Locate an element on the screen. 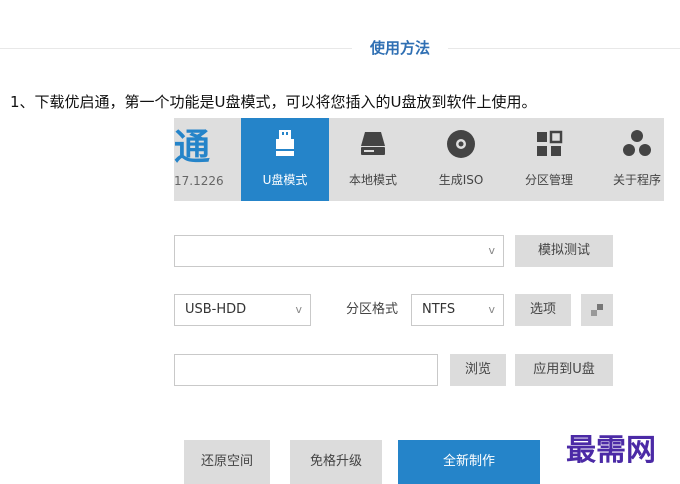  options-button: 选项 is located at coordinates (543, 310).